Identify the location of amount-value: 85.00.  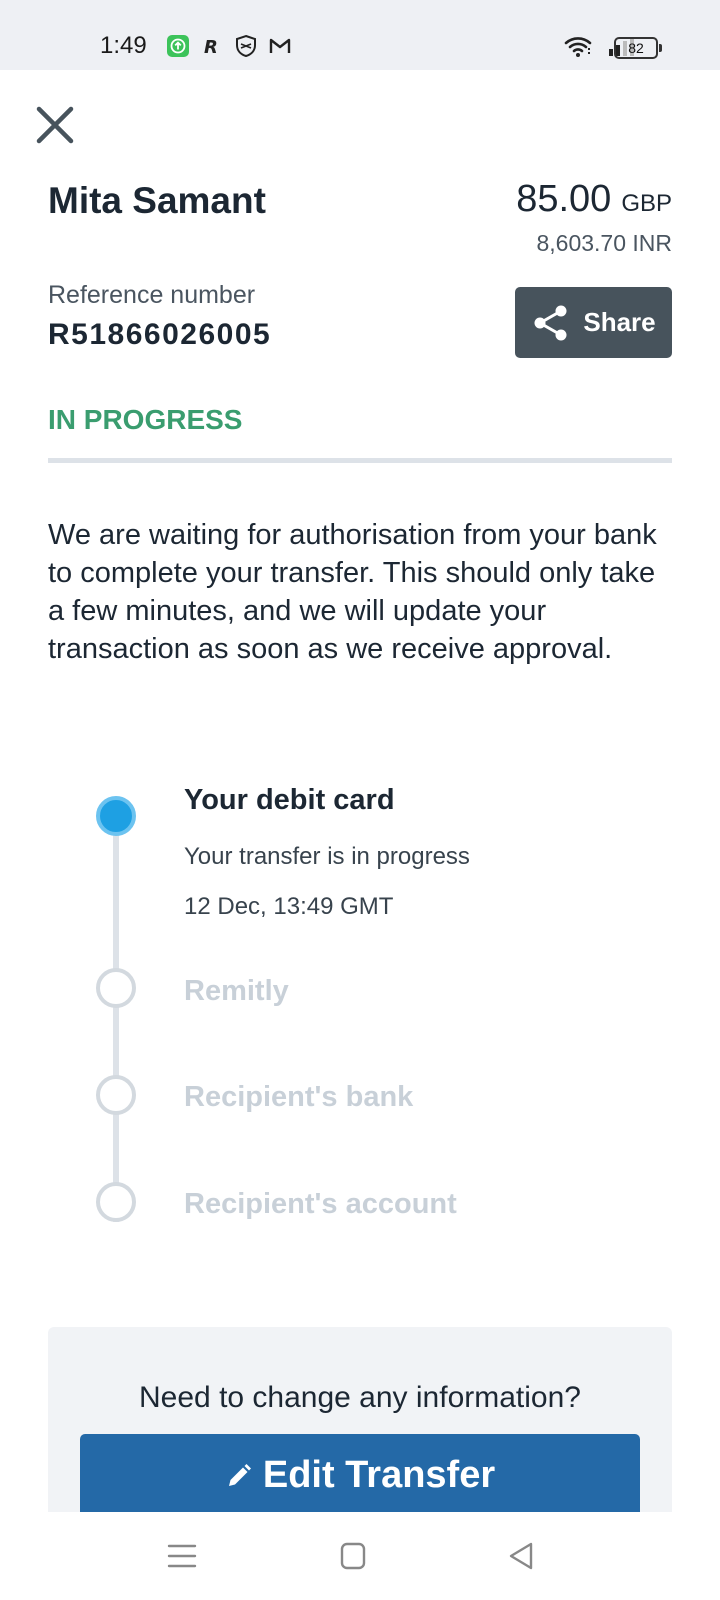
(564, 199).